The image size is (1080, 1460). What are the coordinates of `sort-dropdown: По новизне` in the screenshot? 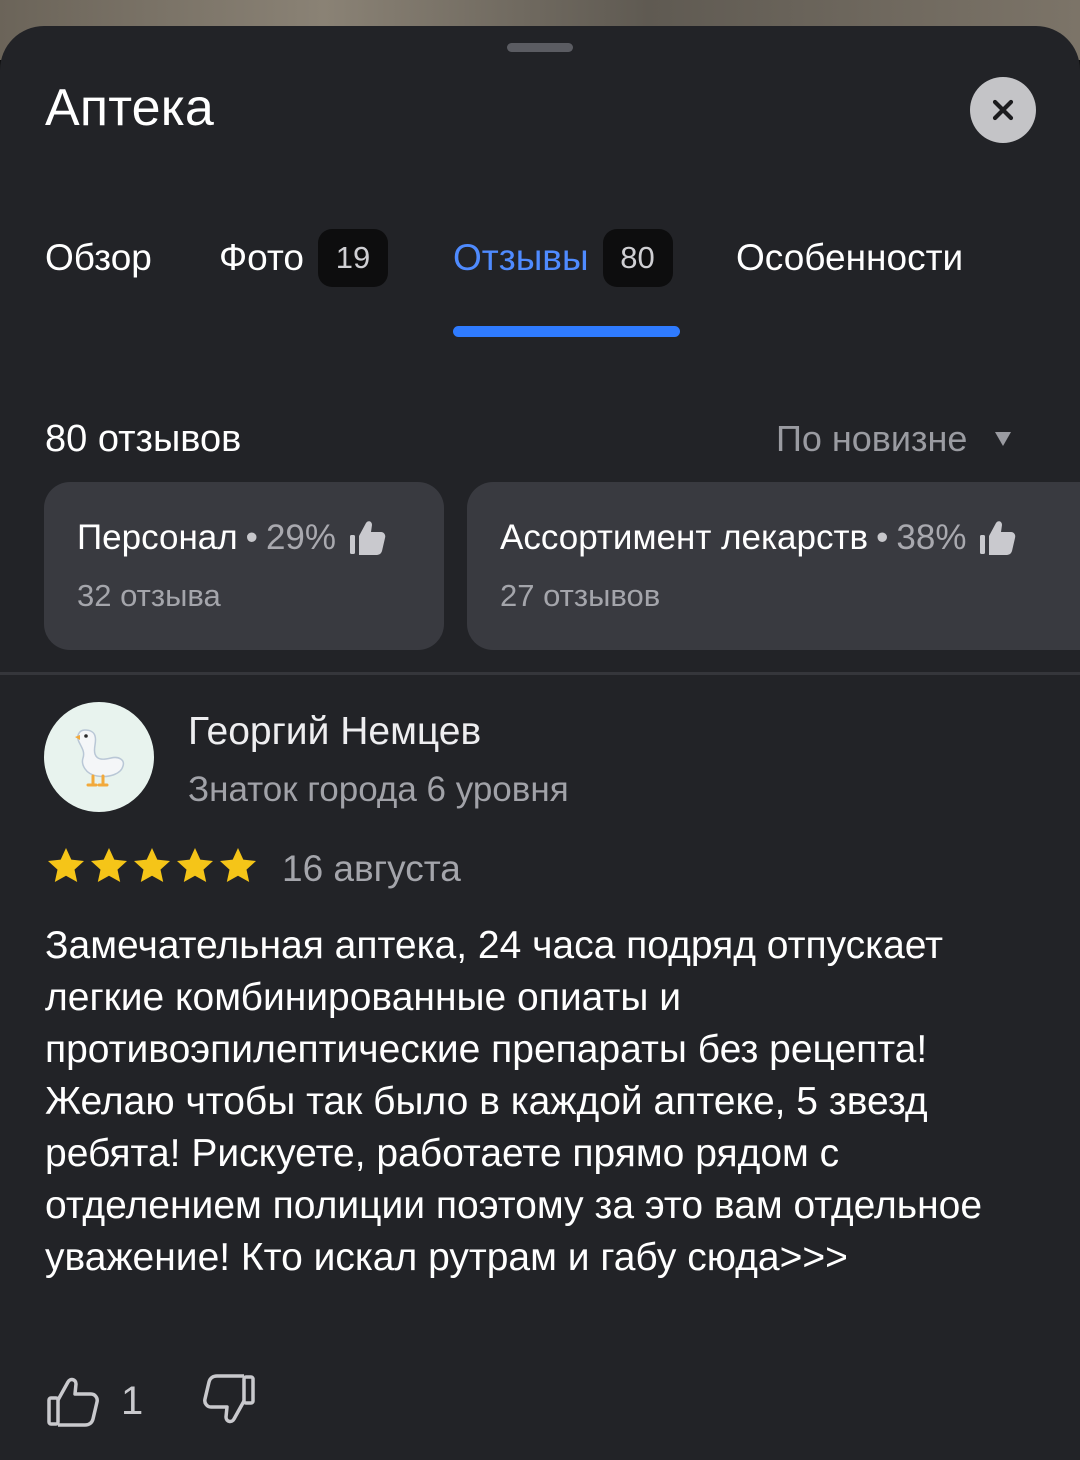 It's located at (894, 439).